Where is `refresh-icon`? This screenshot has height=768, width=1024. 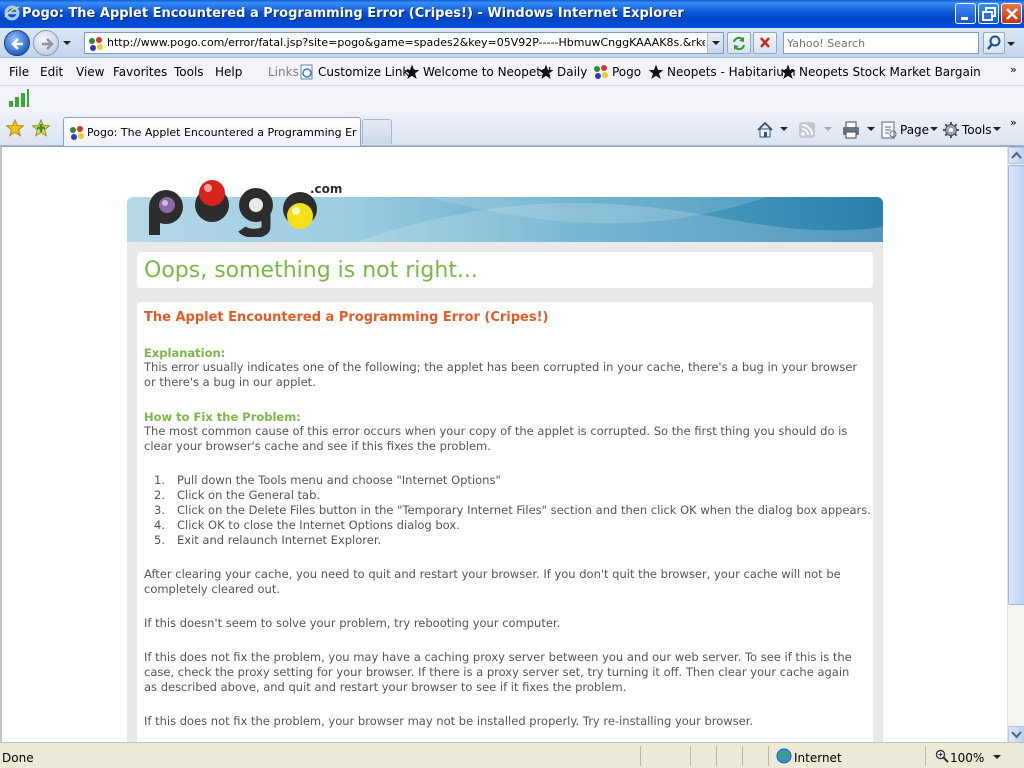 refresh-icon is located at coordinates (739, 43).